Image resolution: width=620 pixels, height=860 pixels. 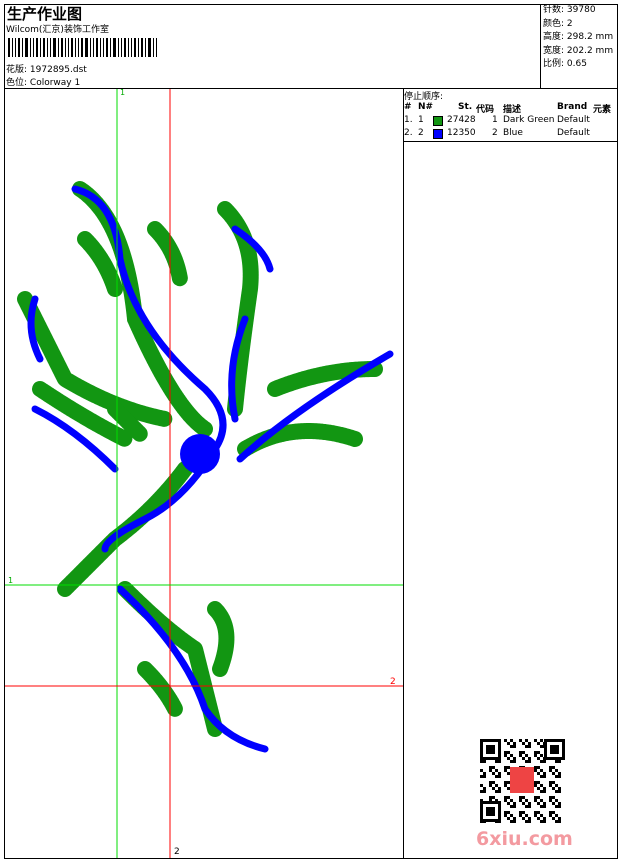 What do you see at coordinates (572, 107) in the screenshot?
I see `col-brand: Brand` at bounding box center [572, 107].